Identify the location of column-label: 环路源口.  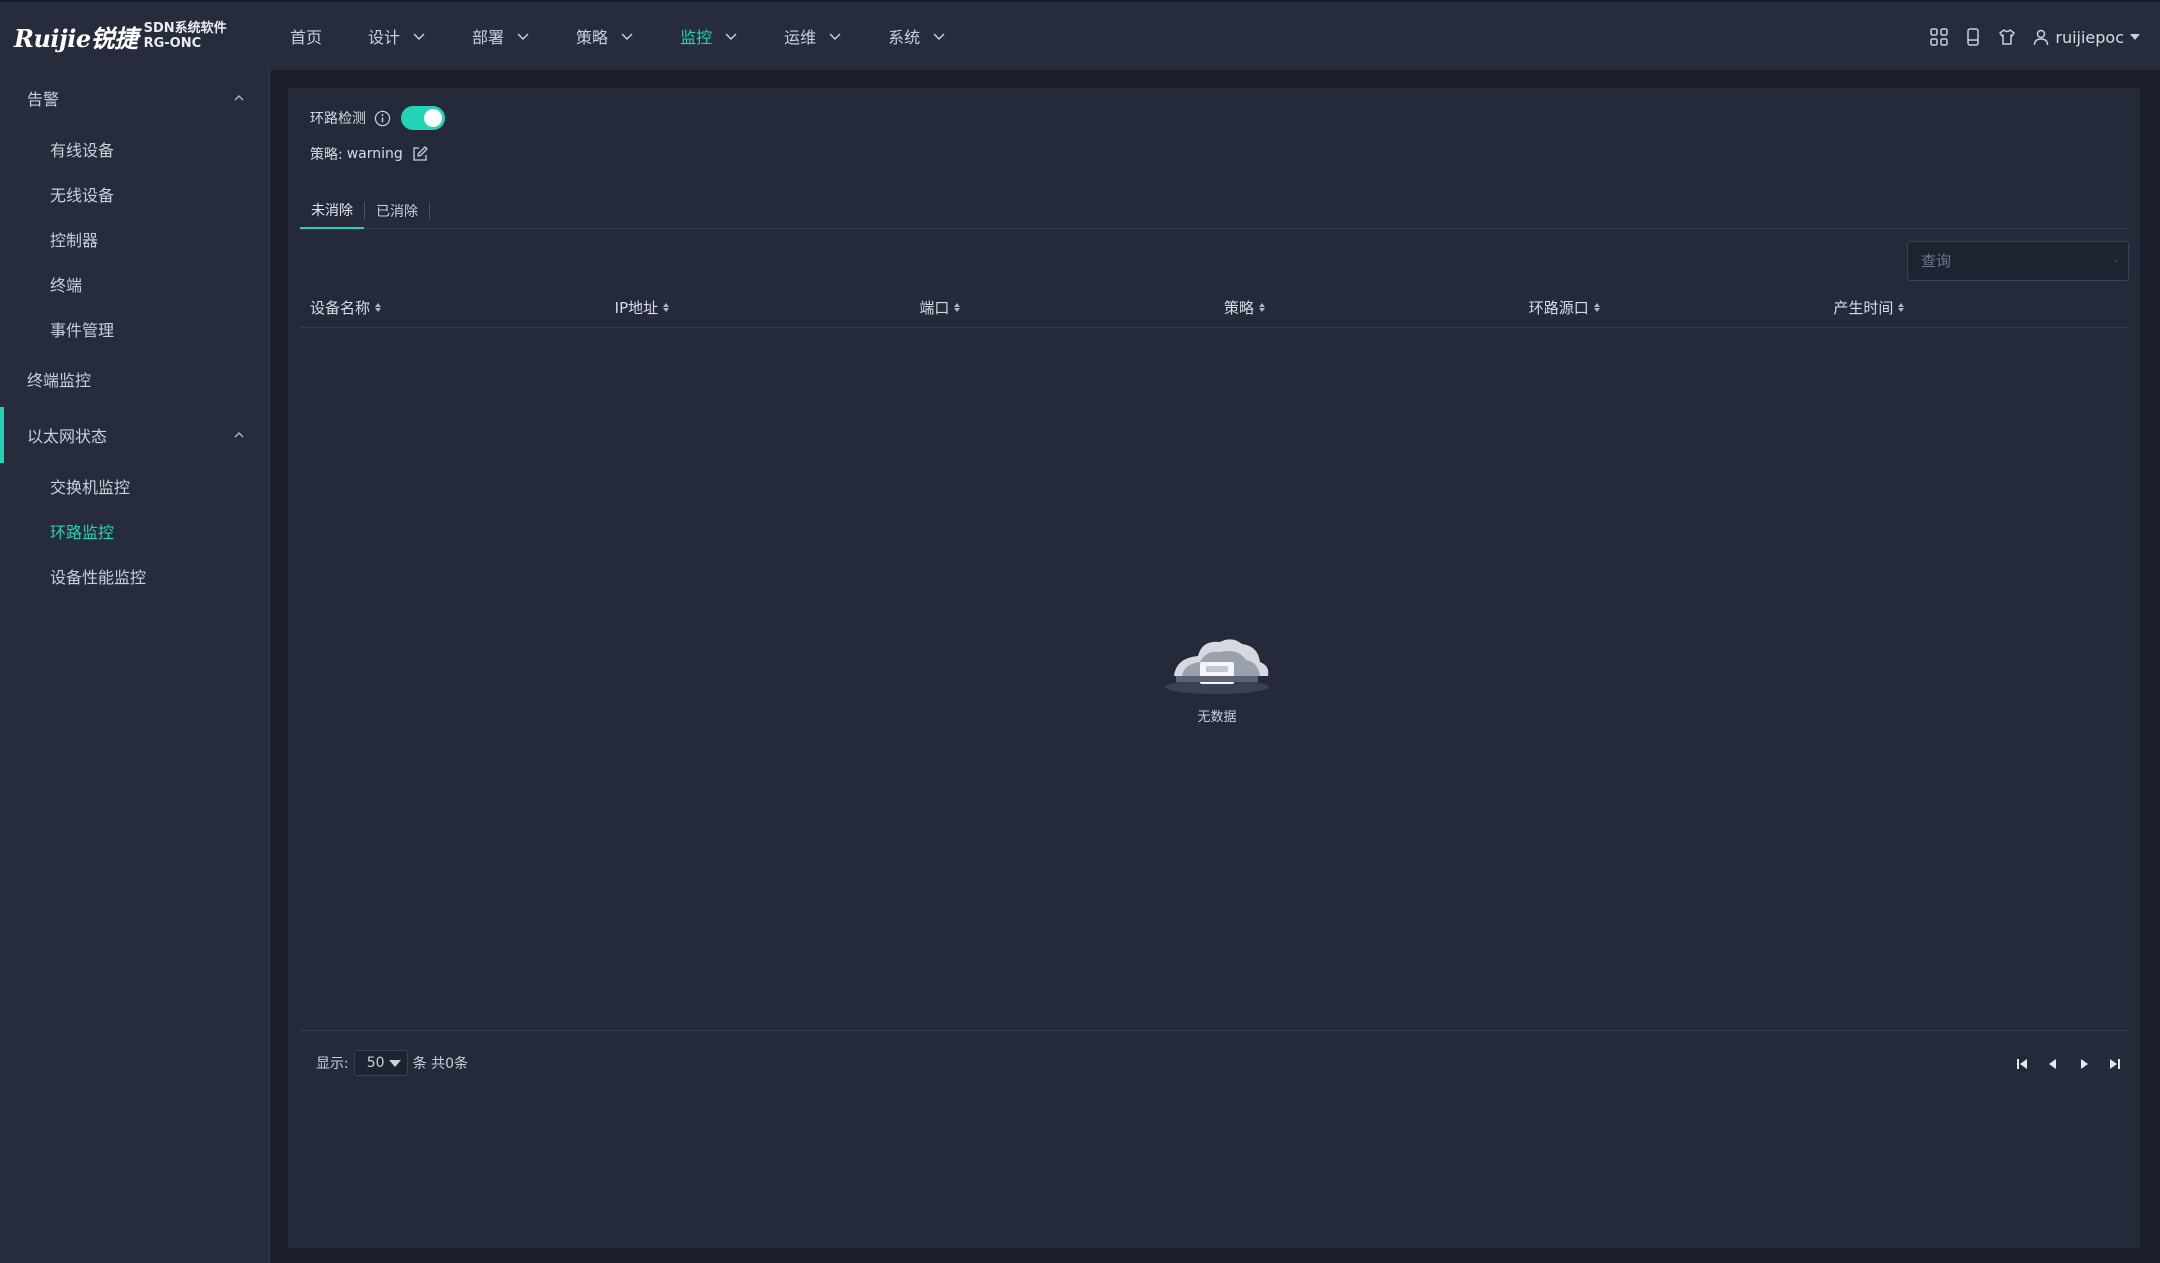
(1558, 308).